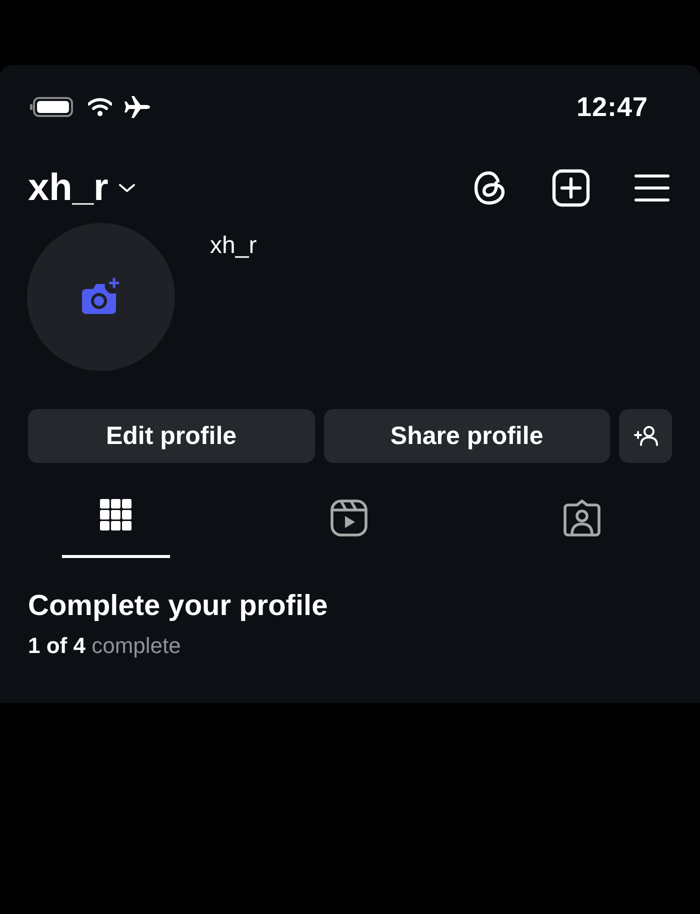  What do you see at coordinates (53, 107) in the screenshot?
I see `battery-icon` at bounding box center [53, 107].